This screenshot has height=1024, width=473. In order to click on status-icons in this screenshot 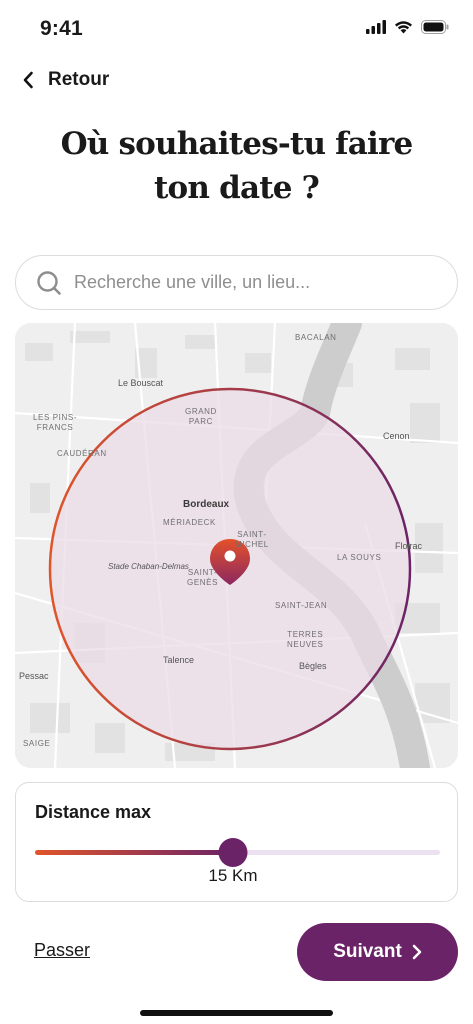, I will do `click(407, 27)`.